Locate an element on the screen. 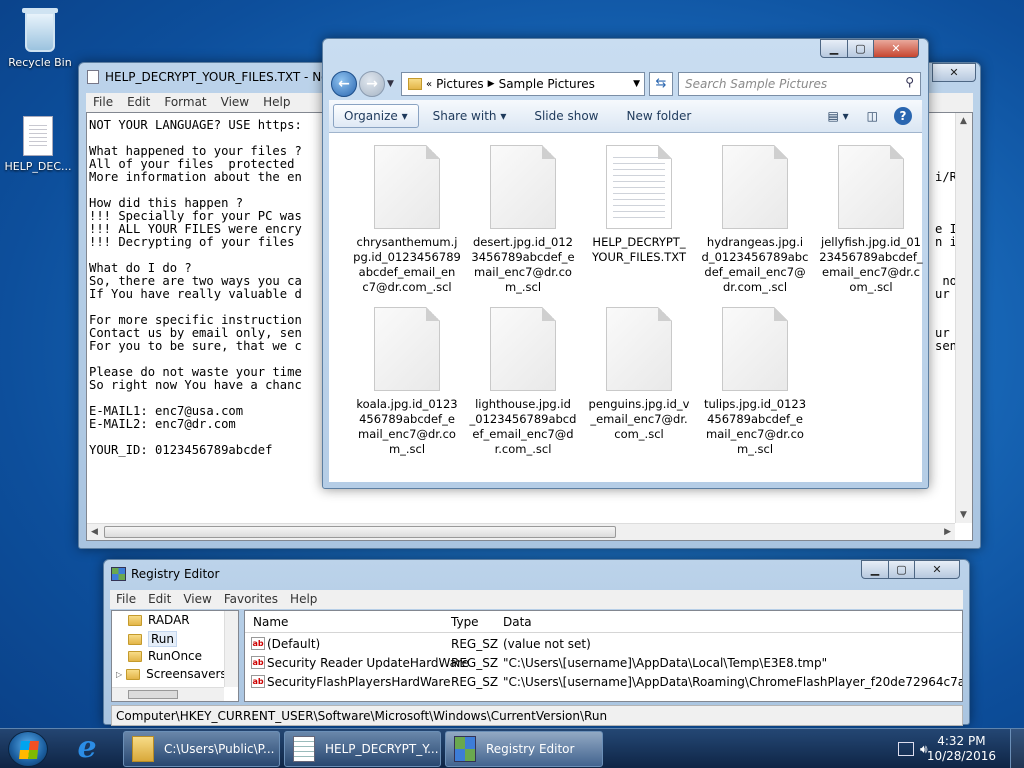 The height and width of the screenshot is (768, 1024). show-desktop-button is located at coordinates (1017, 748).